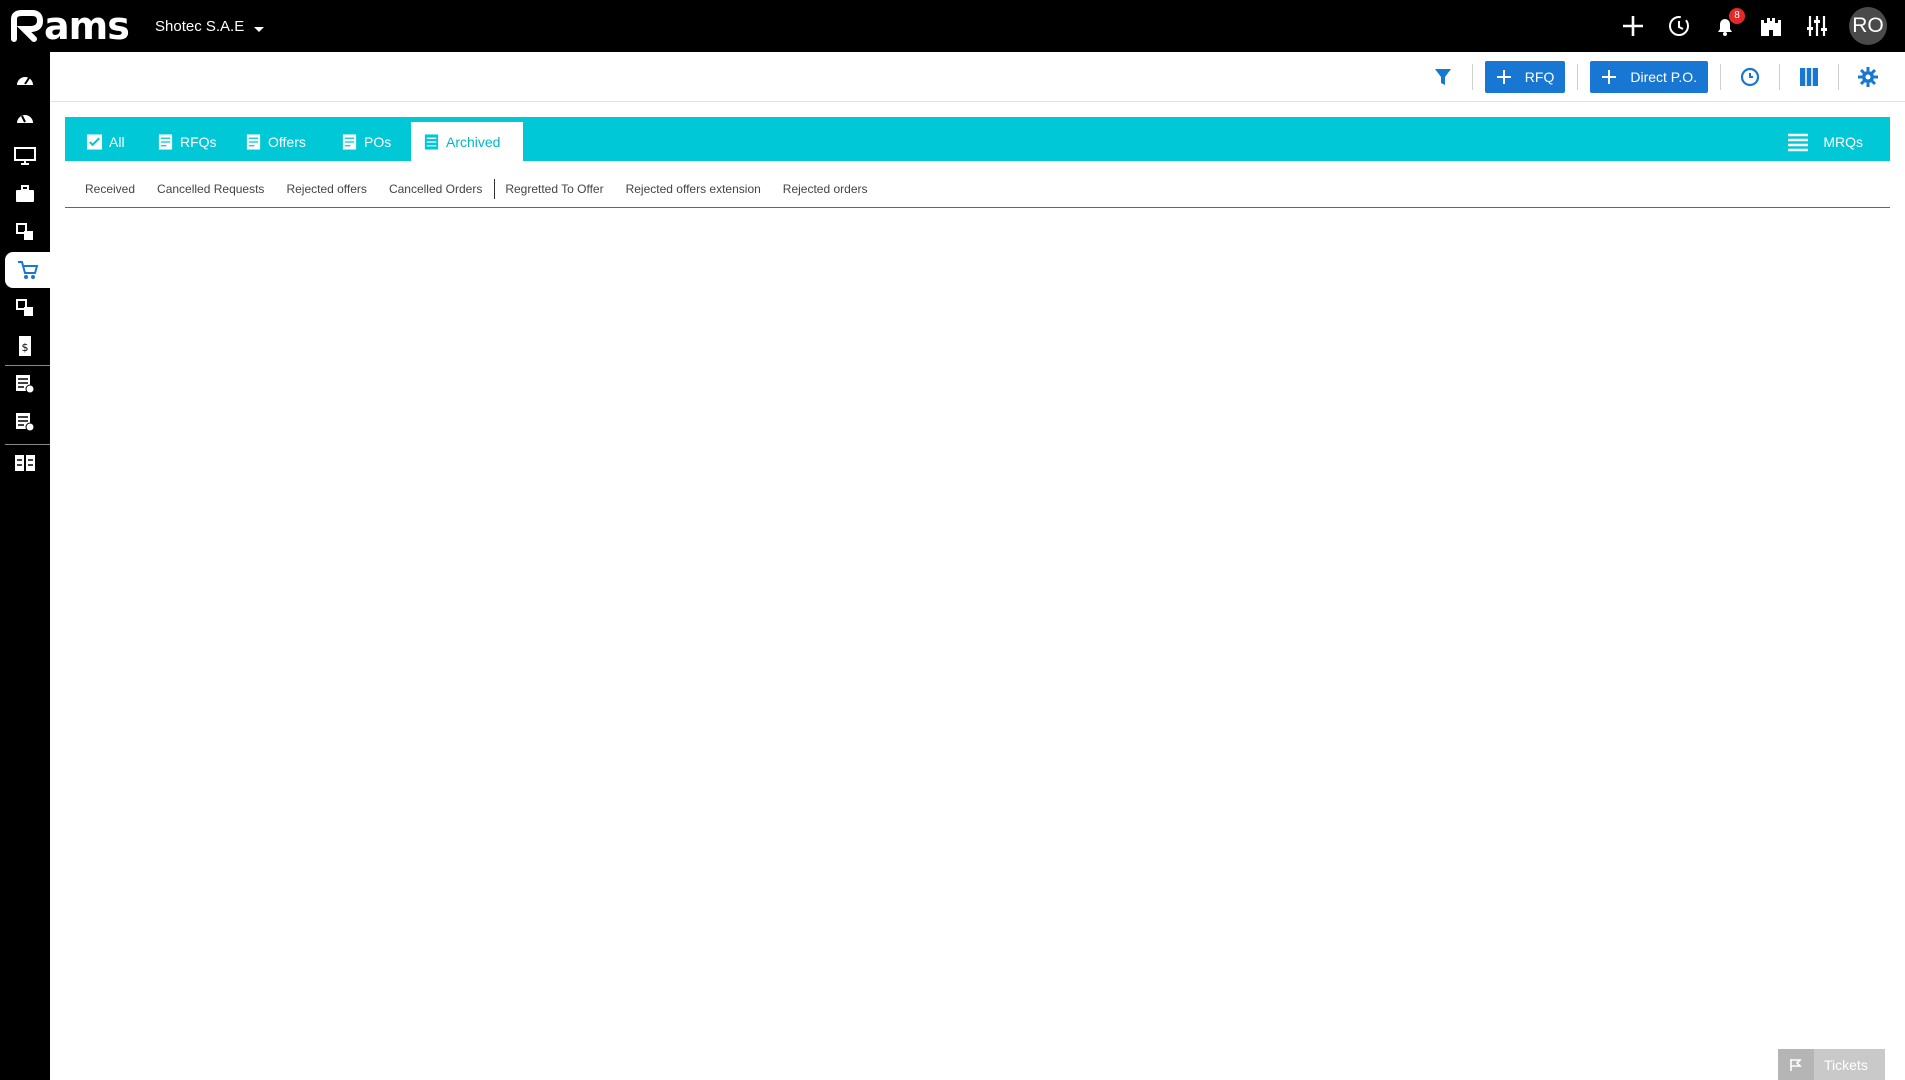 This screenshot has height=1080, width=1905. Describe the element at coordinates (25, 308) in the screenshot. I see `layers-alt-icon` at that location.